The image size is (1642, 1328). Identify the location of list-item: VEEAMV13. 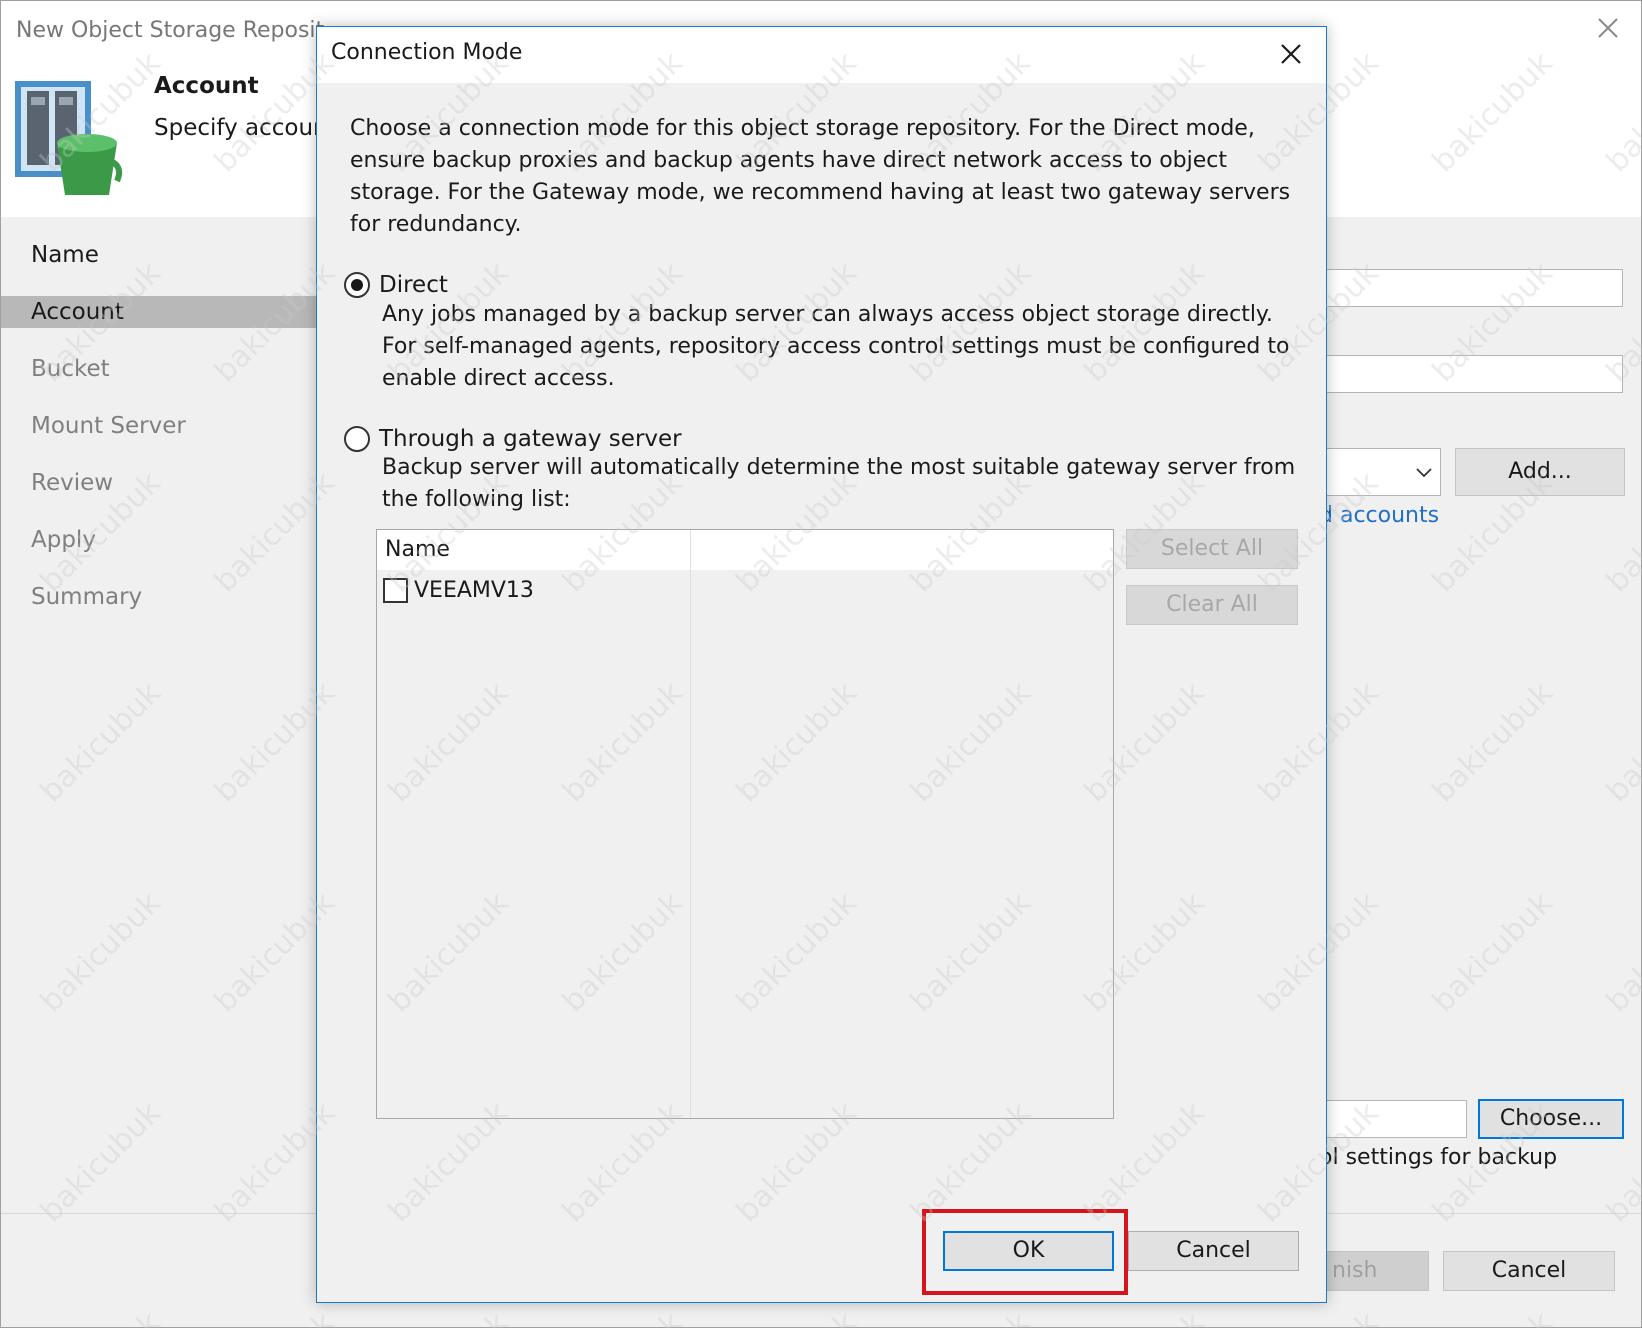
(458, 590).